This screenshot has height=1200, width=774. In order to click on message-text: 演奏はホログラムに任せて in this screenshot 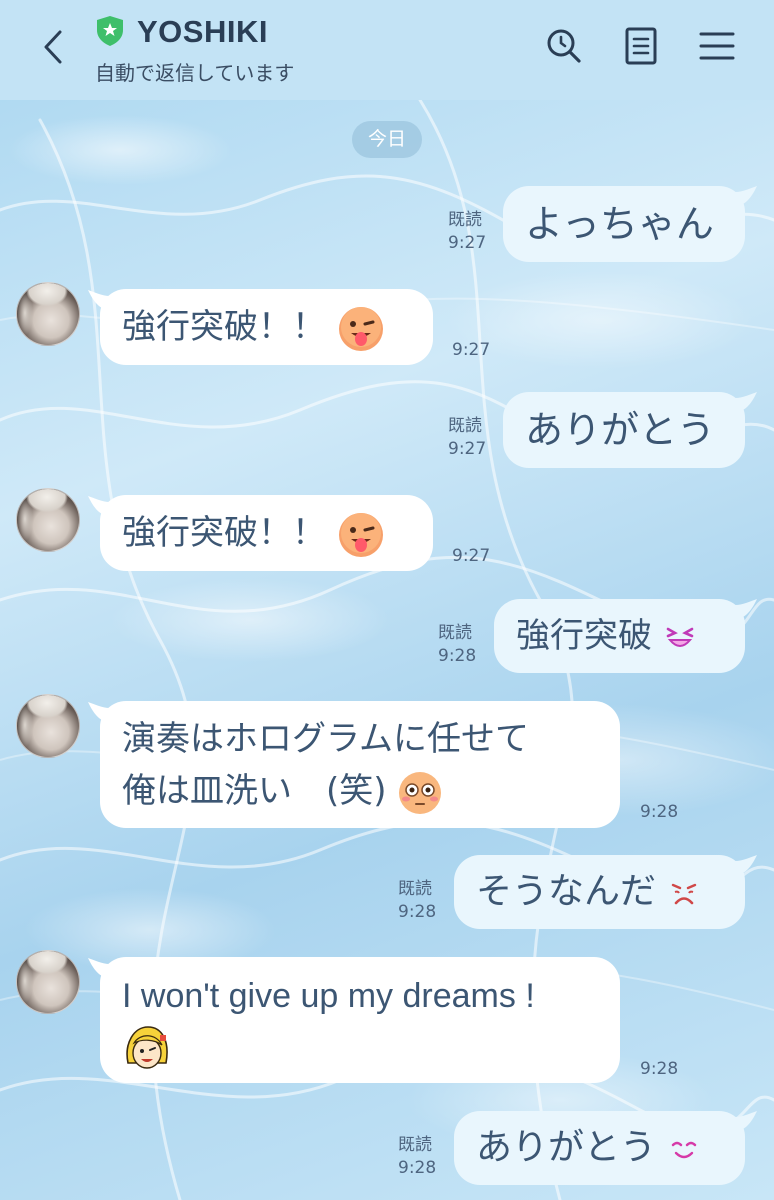, I will do `click(325, 739)`.